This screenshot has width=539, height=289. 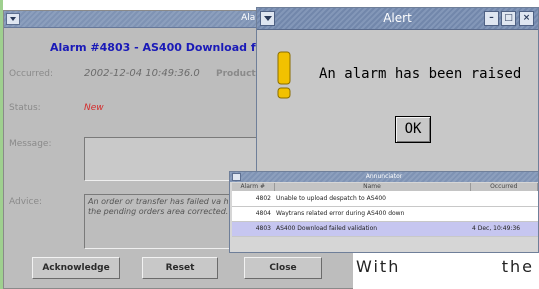 What do you see at coordinates (413, 129) in the screenshot?
I see `ok-button: OK` at bounding box center [413, 129].